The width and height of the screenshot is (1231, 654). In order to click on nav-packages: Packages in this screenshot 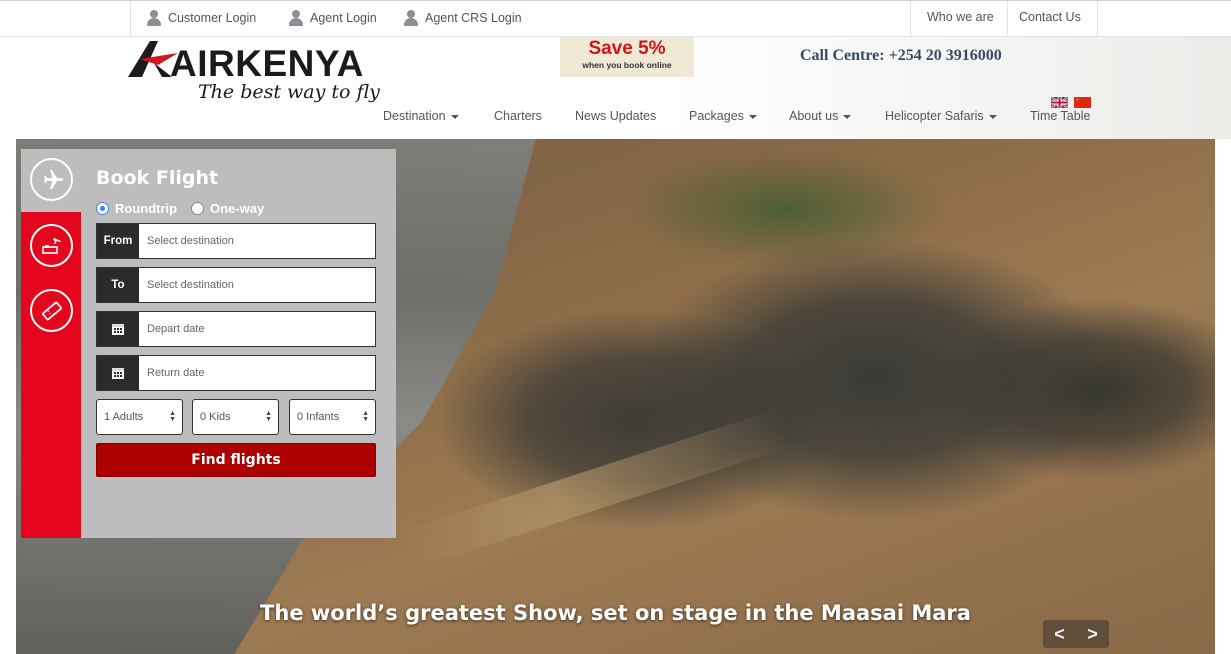, I will do `click(723, 116)`.